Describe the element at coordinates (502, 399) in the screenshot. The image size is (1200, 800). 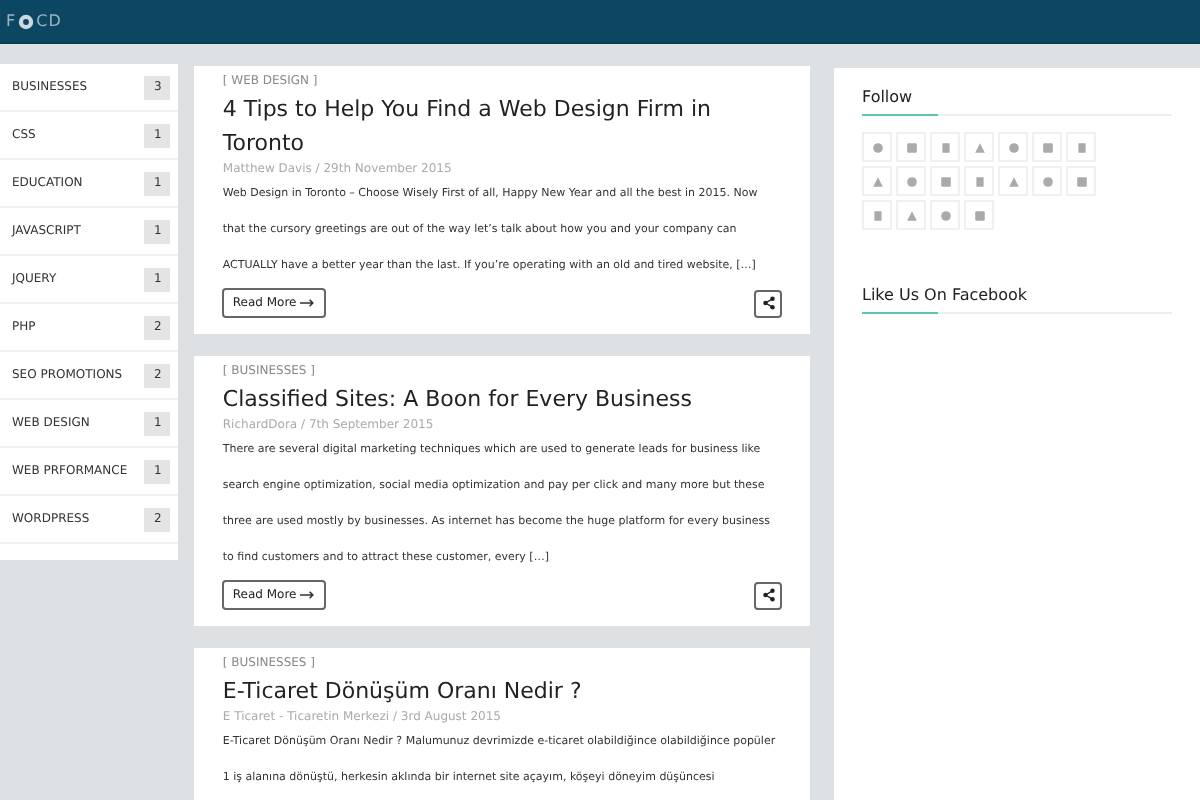
I see `post-title: Classified Sites: A Boon for Every Business` at that location.